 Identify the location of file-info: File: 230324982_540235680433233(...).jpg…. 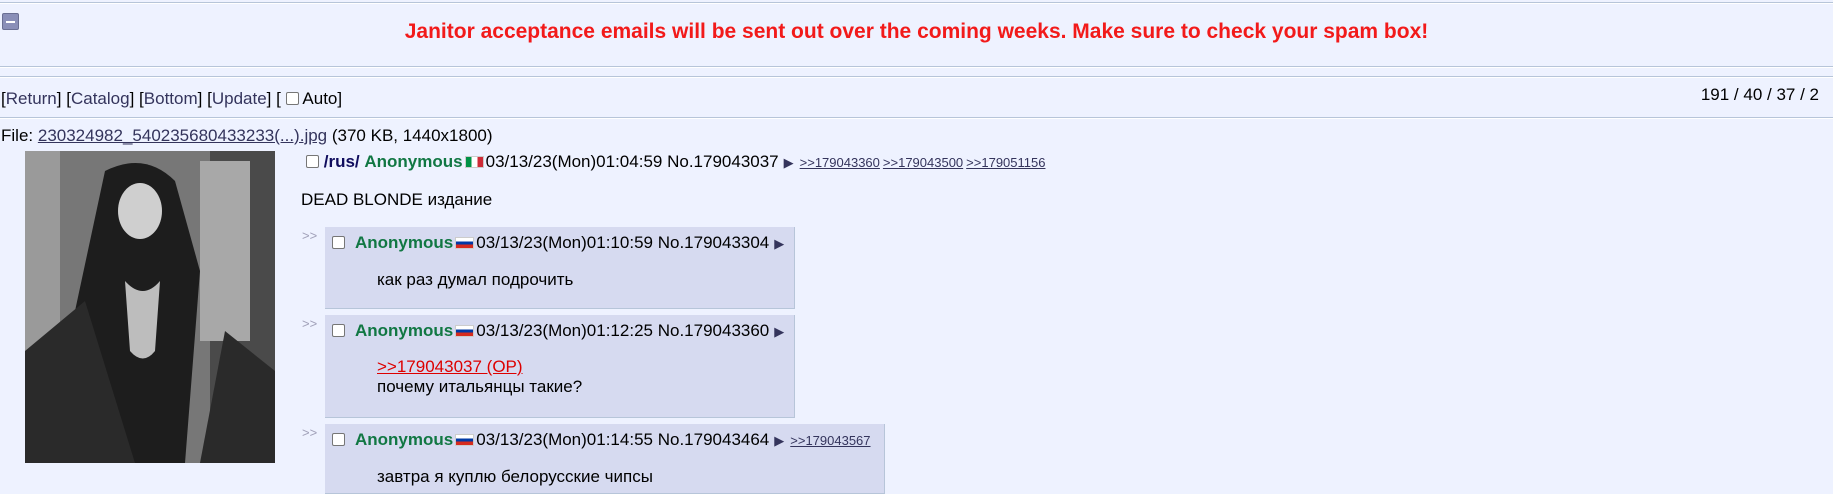
(247, 135).